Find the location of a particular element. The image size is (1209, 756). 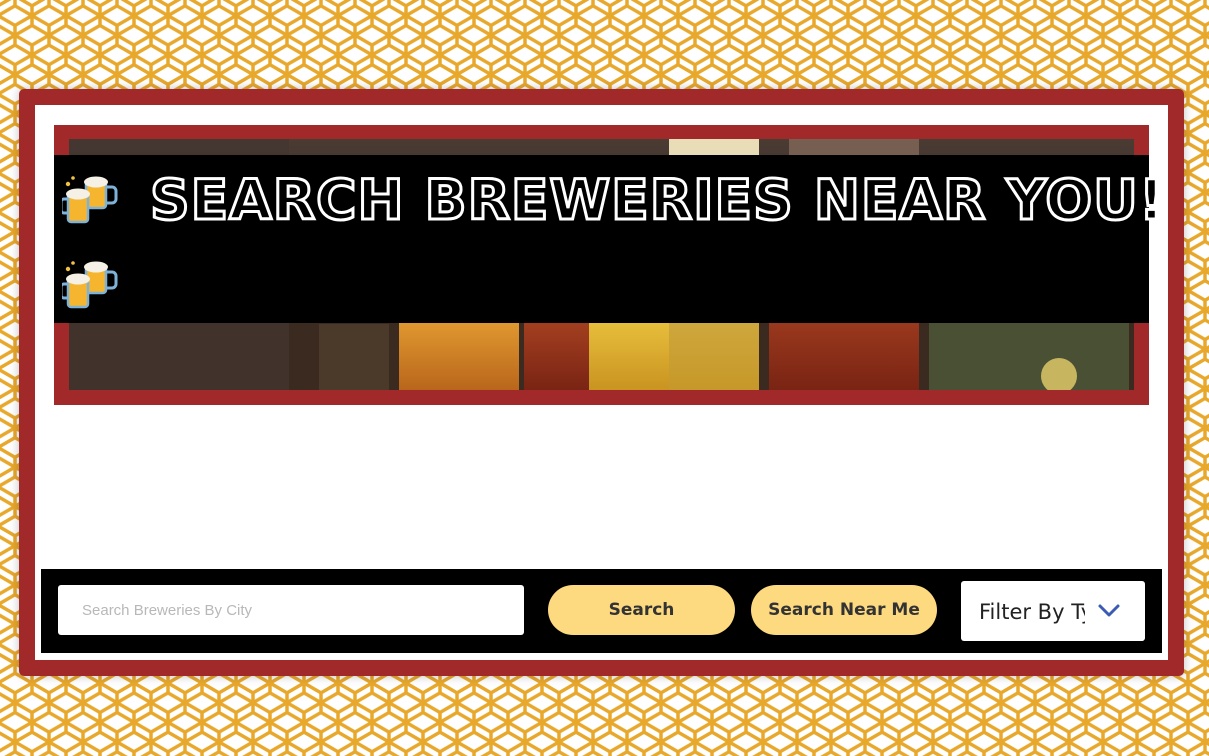

filter-by-type-select: Filter By Type is located at coordinates (1053, 611).